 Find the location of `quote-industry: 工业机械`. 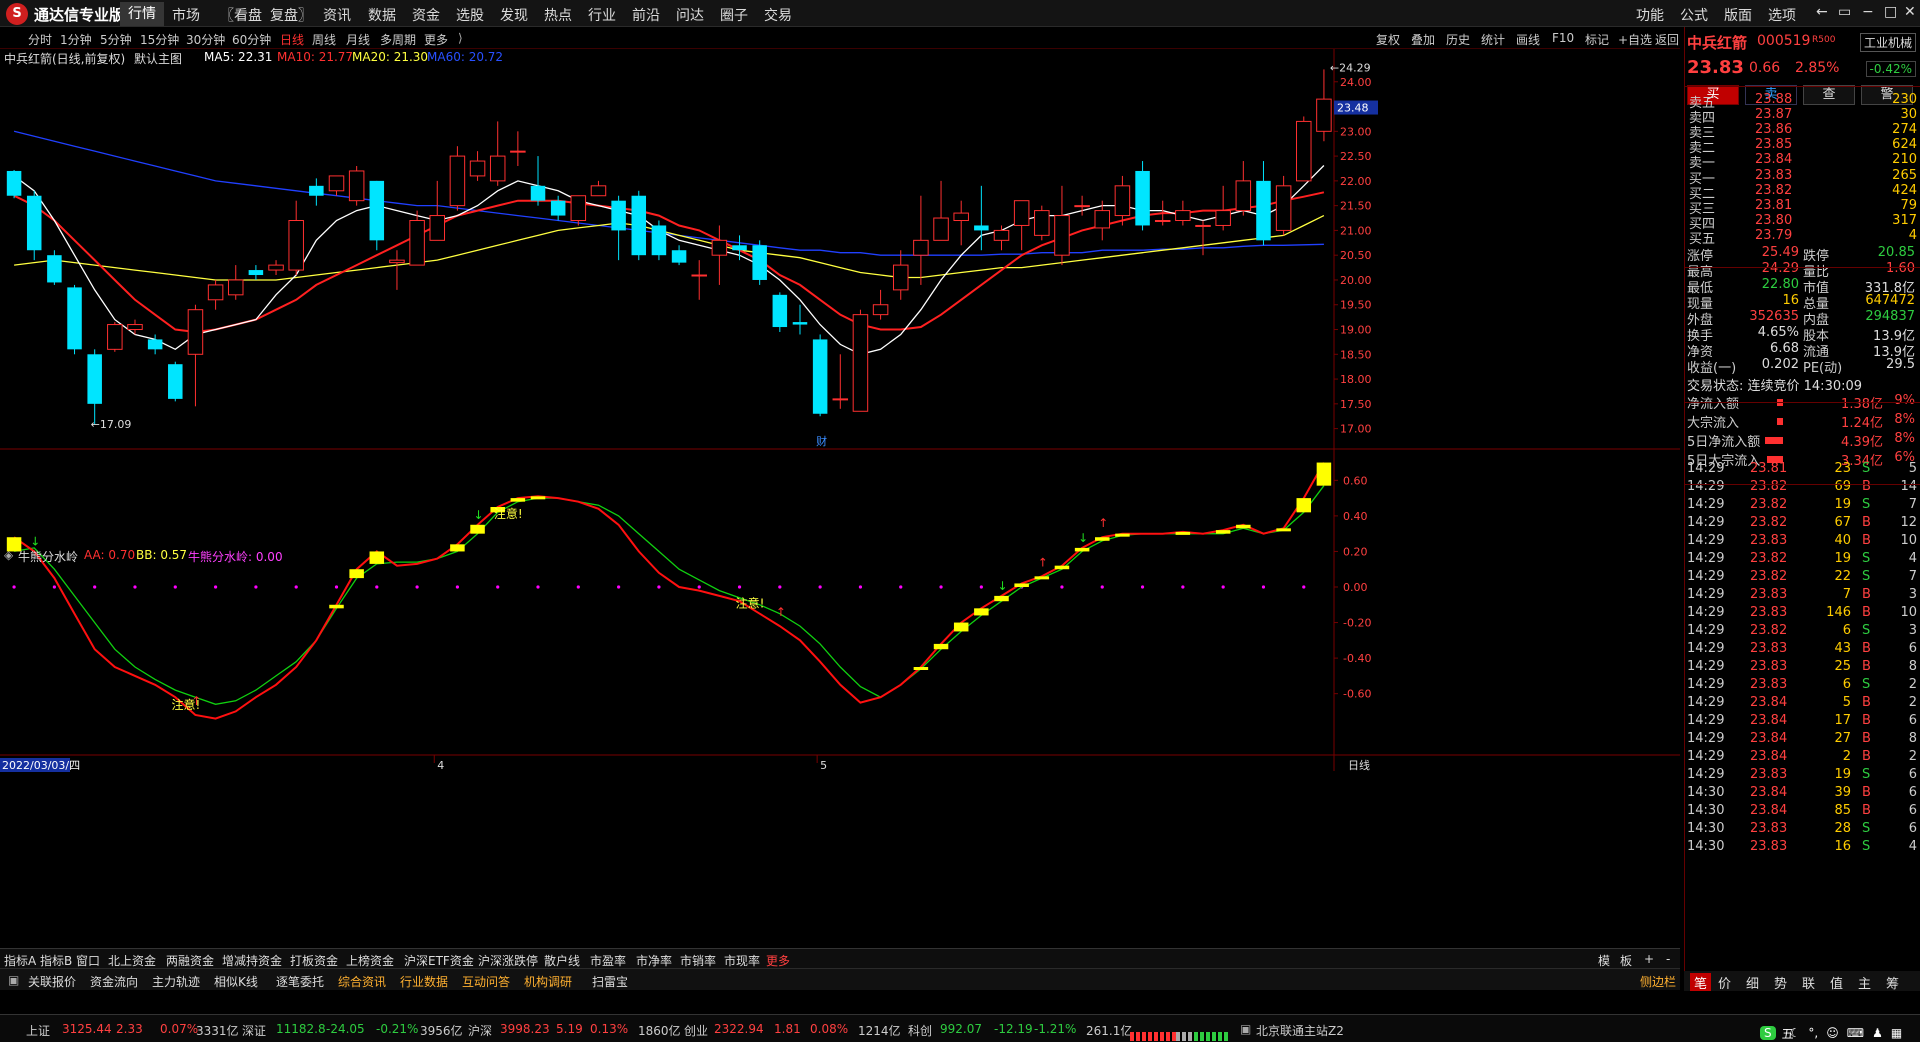

quote-industry: 工业机械 is located at coordinates (1887, 42).